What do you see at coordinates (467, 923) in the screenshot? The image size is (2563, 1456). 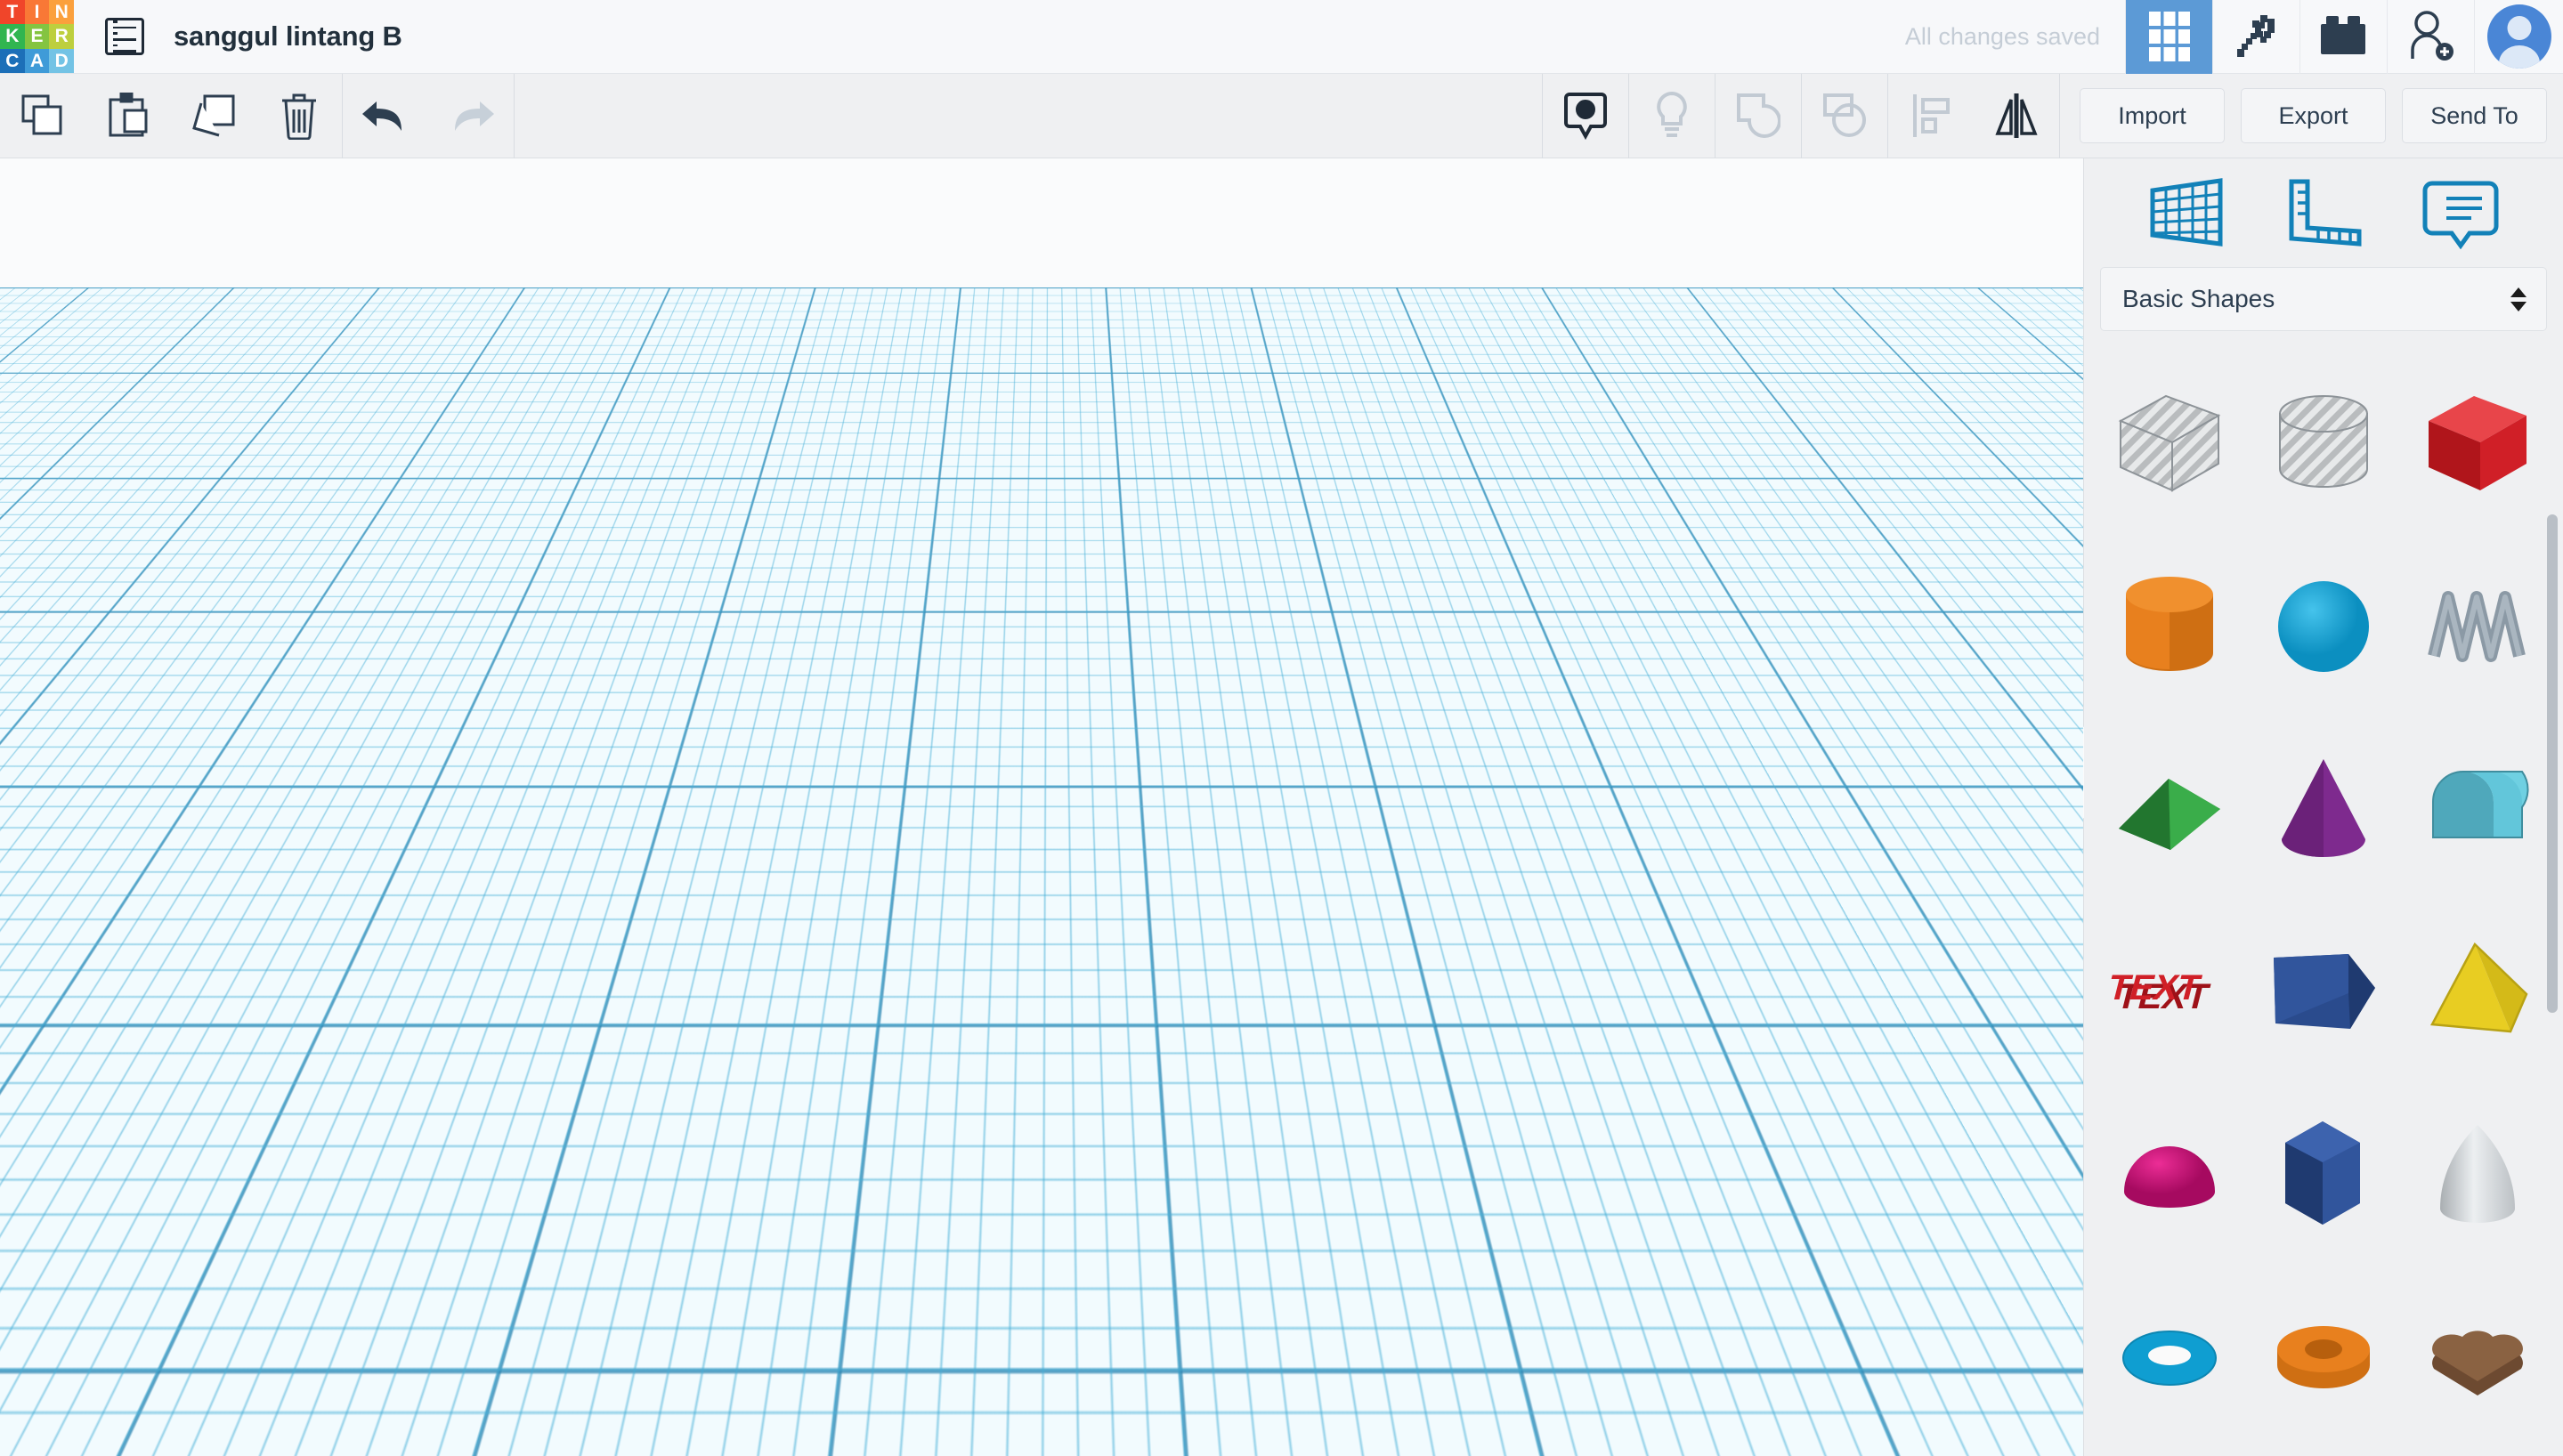 I see `red-star-cutout-plate` at bounding box center [467, 923].